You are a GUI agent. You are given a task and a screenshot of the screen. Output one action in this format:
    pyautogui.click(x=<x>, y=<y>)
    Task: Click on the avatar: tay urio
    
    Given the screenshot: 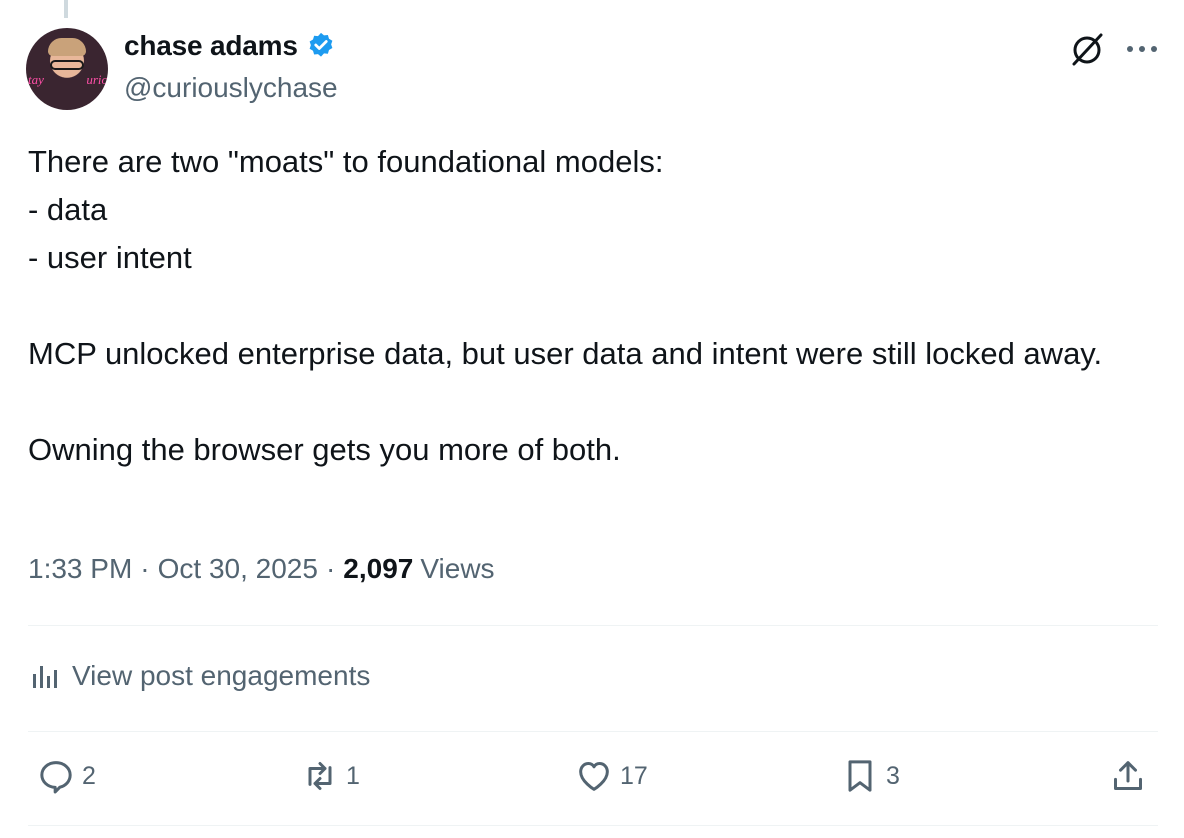 What is the action you would take?
    pyautogui.click(x=67, y=69)
    